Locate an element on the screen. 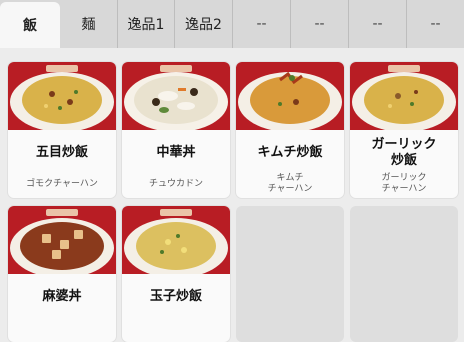 This screenshot has height=342, width=464. menu-item-name: 中華丼 is located at coordinates (176, 152).